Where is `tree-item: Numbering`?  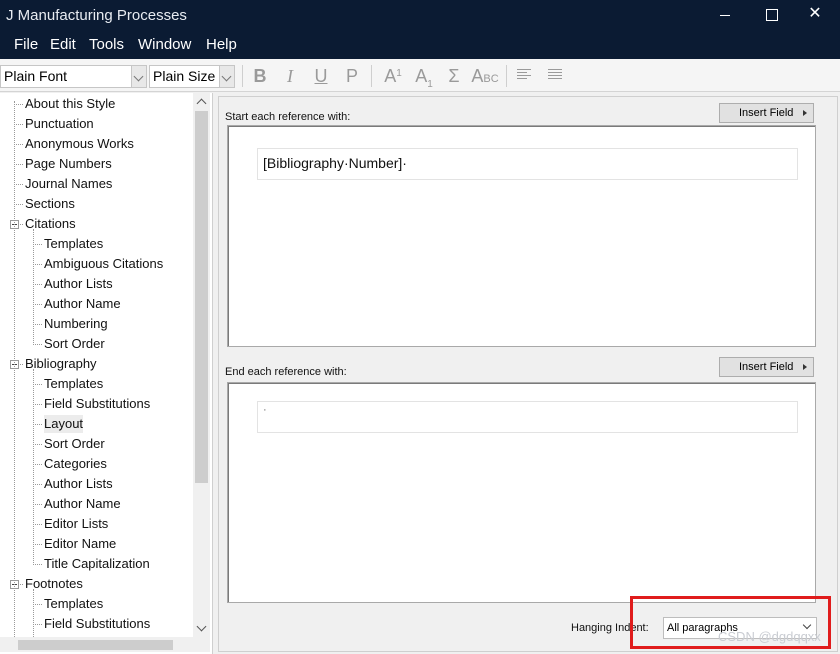
tree-item: Numbering is located at coordinates (76, 324).